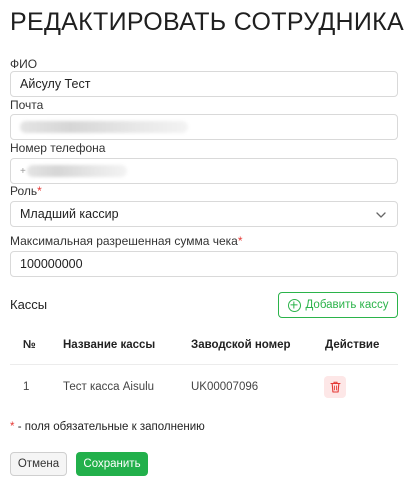  Describe the element at coordinates (347, 305) in the screenshot. I see `add-cashbox-label: Добавить кассу` at that location.